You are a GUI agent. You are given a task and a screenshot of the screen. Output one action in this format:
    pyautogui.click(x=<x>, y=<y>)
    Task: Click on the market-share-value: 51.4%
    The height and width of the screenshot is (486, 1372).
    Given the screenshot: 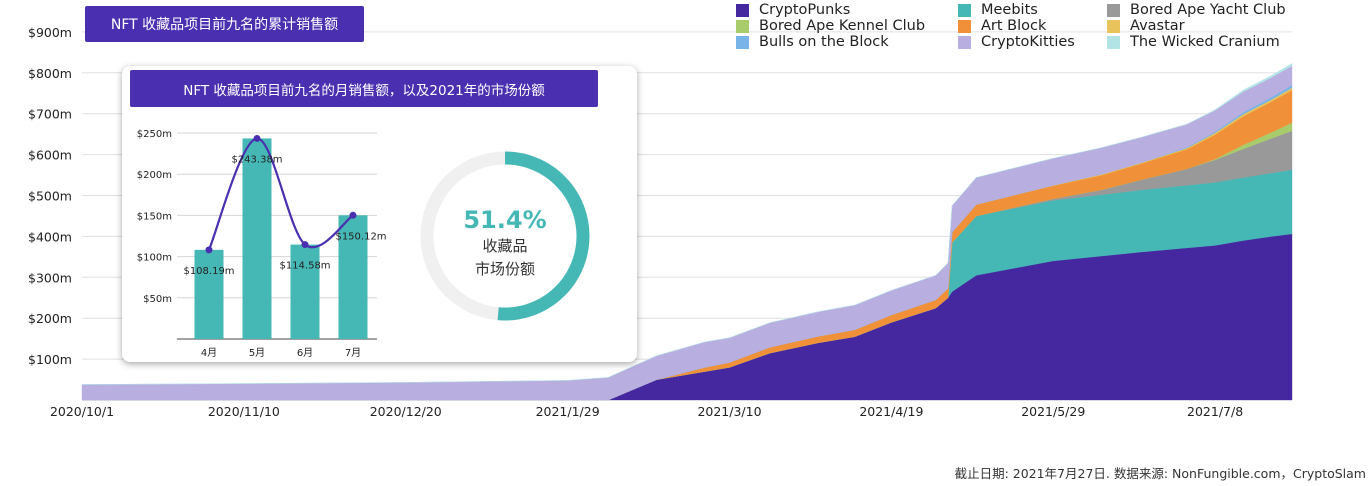 What is the action you would take?
    pyautogui.click(x=505, y=220)
    